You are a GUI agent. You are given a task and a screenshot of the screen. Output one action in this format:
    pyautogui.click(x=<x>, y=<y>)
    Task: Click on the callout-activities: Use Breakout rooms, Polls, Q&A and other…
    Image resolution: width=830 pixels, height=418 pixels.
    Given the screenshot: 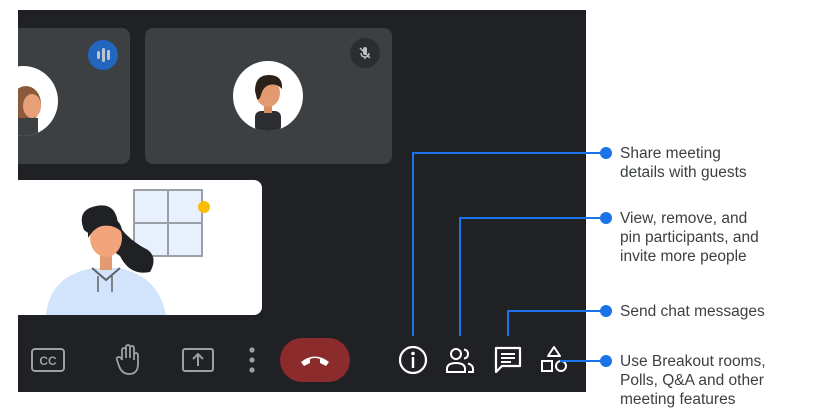 What is the action you would take?
    pyautogui.click(x=693, y=380)
    